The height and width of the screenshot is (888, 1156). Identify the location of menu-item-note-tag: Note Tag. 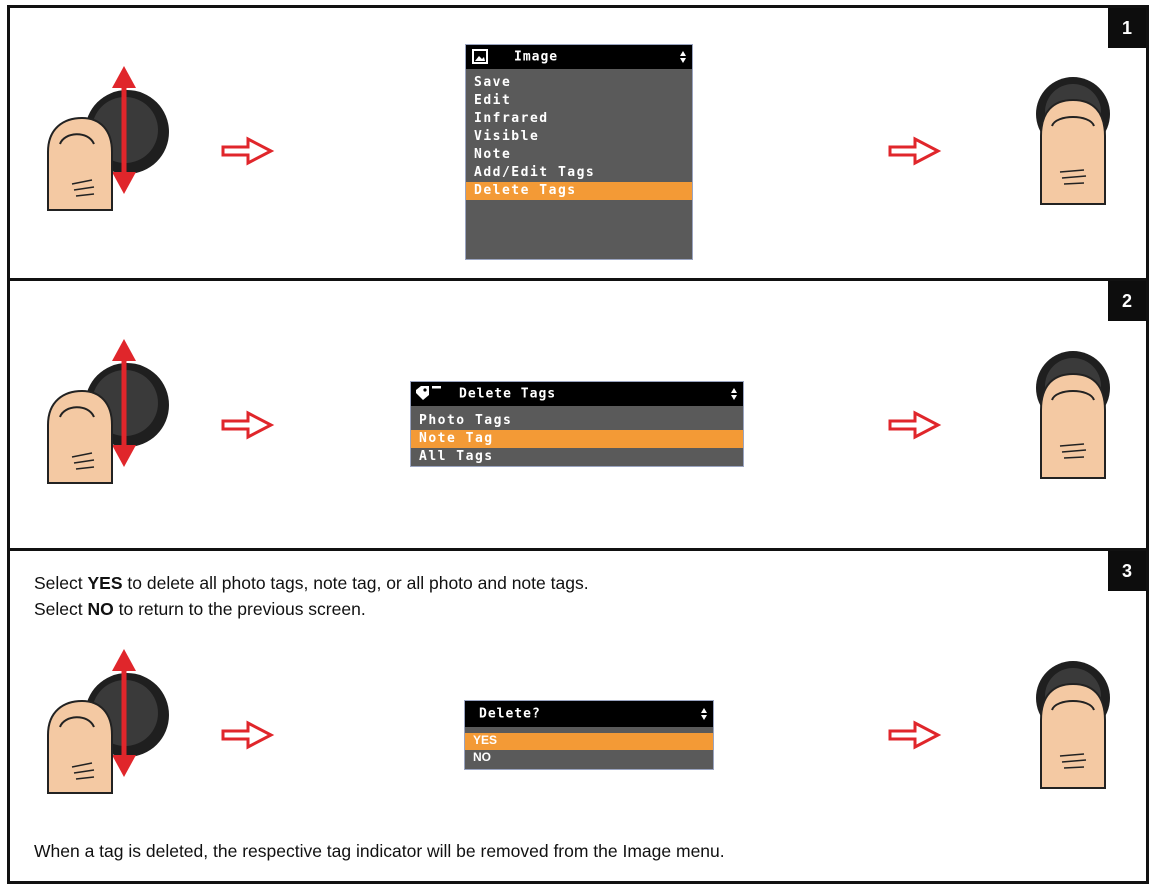
(577, 439).